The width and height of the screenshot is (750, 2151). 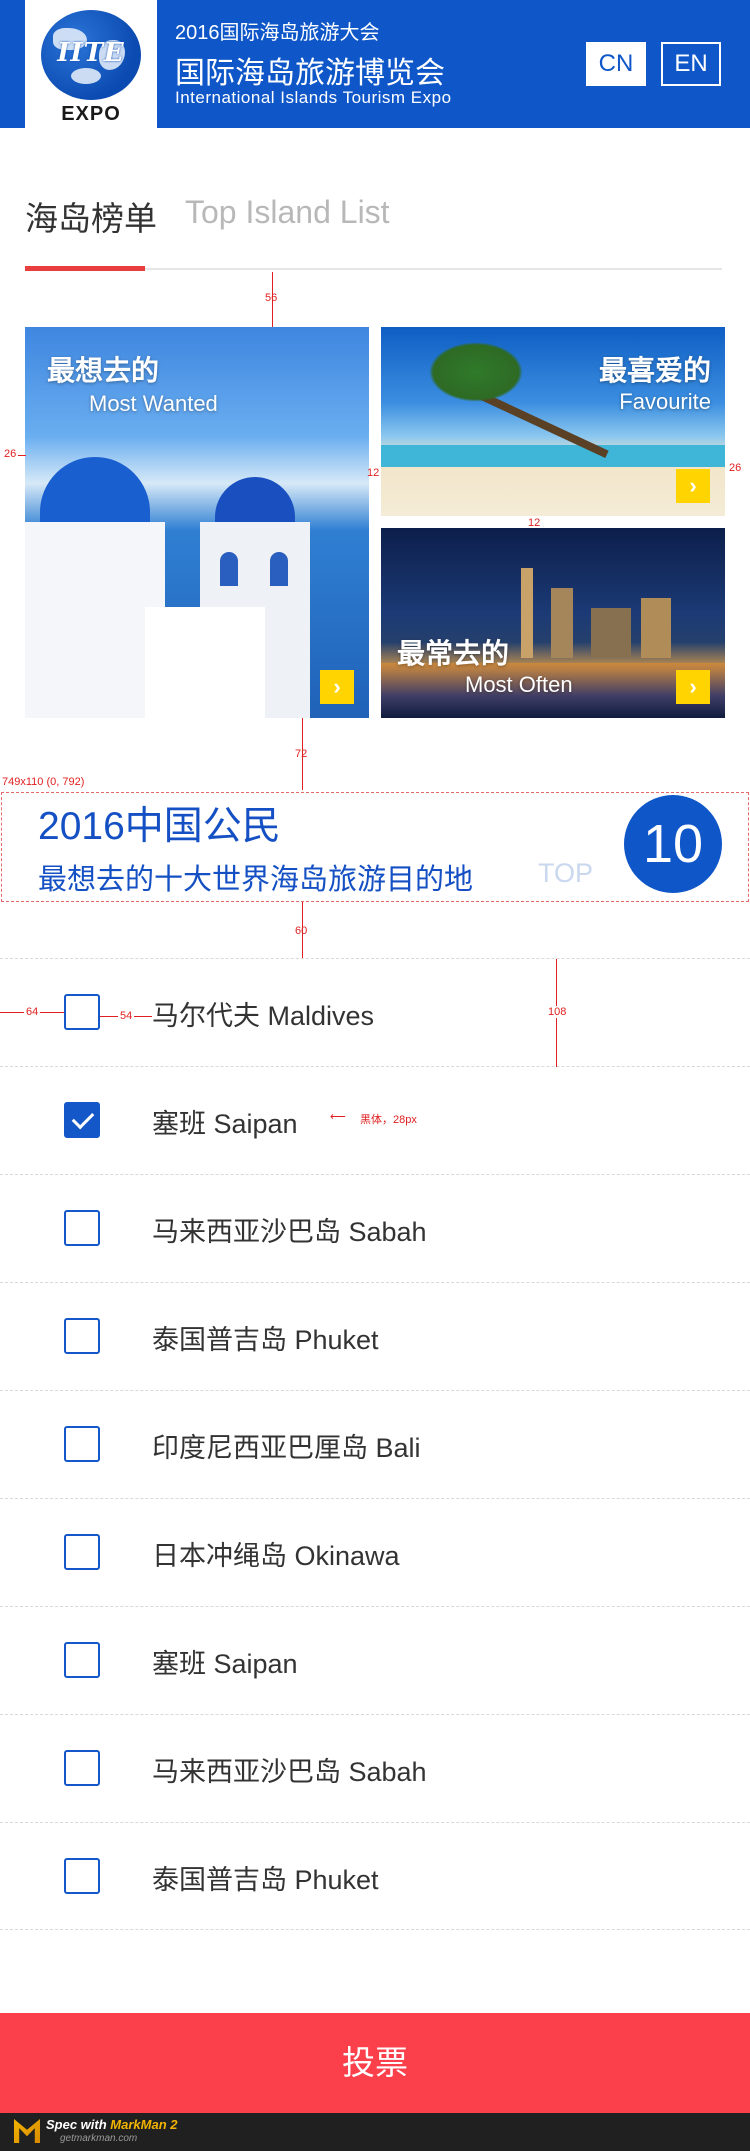 What do you see at coordinates (616, 64) in the screenshot?
I see `lang-cn-button: CN` at bounding box center [616, 64].